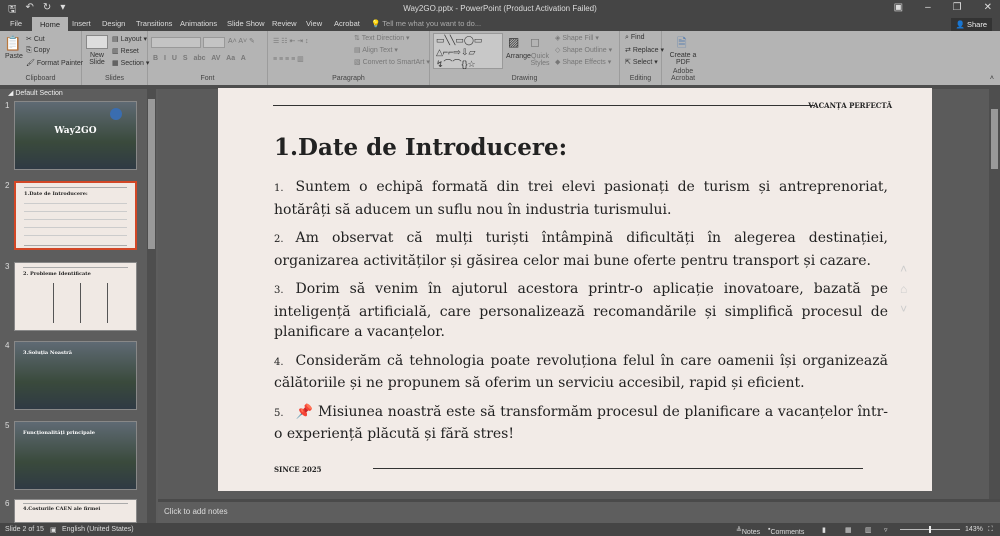  What do you see at coordinates (974, 529) in the screenshot?
I see `zoom-level: 143%` at bounding box center [974, 529].